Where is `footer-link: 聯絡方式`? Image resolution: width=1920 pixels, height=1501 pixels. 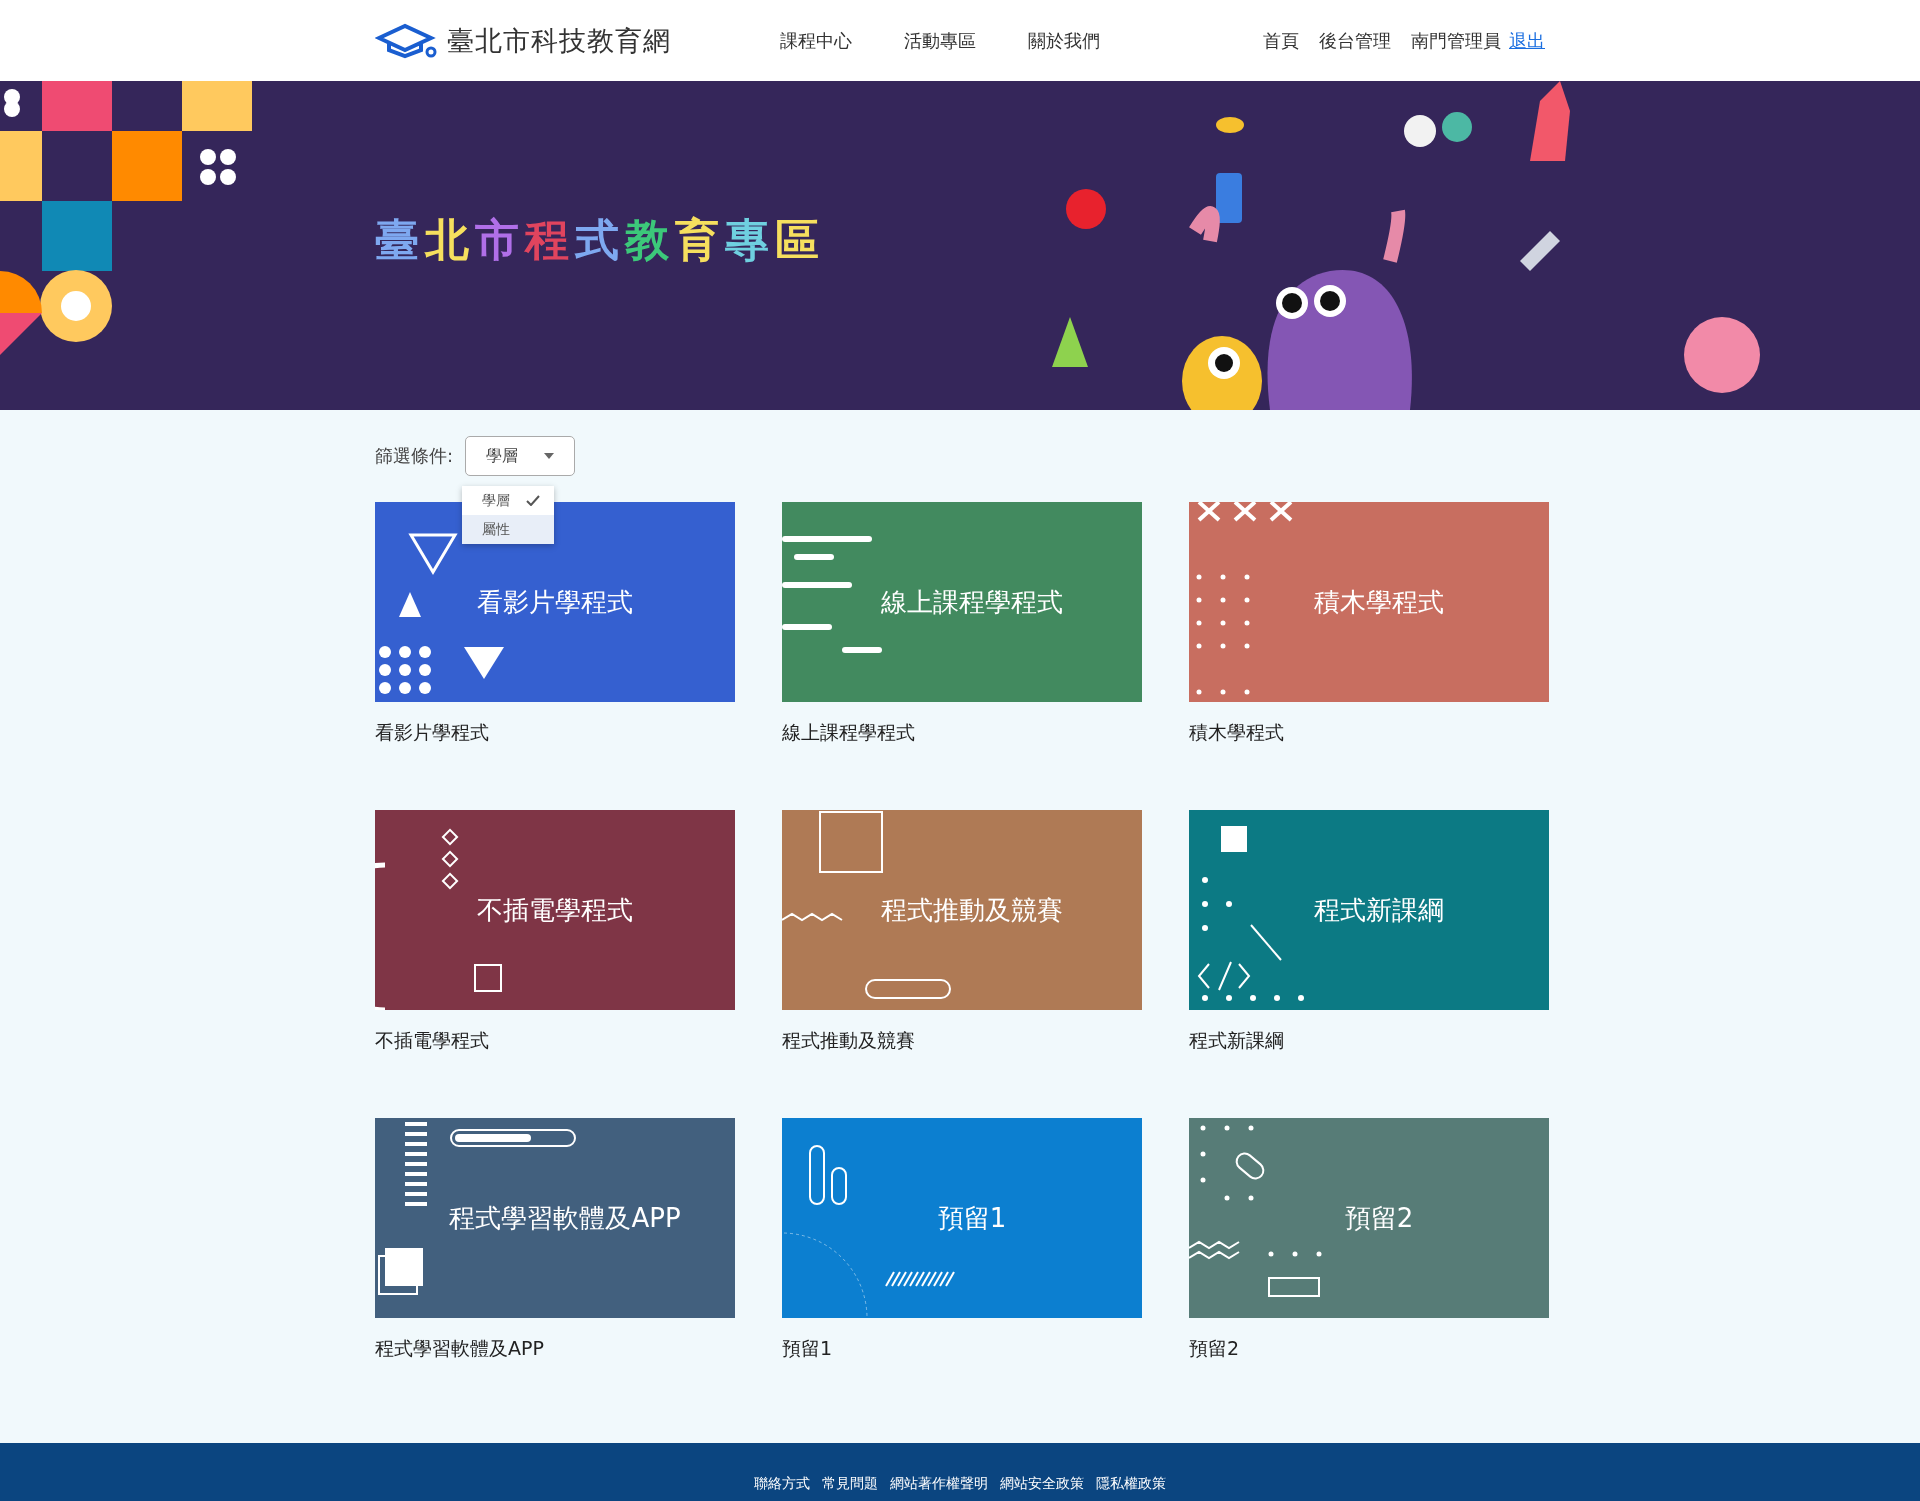 footer-link: 聯絡方式 is located at coordinates (782, 1484).